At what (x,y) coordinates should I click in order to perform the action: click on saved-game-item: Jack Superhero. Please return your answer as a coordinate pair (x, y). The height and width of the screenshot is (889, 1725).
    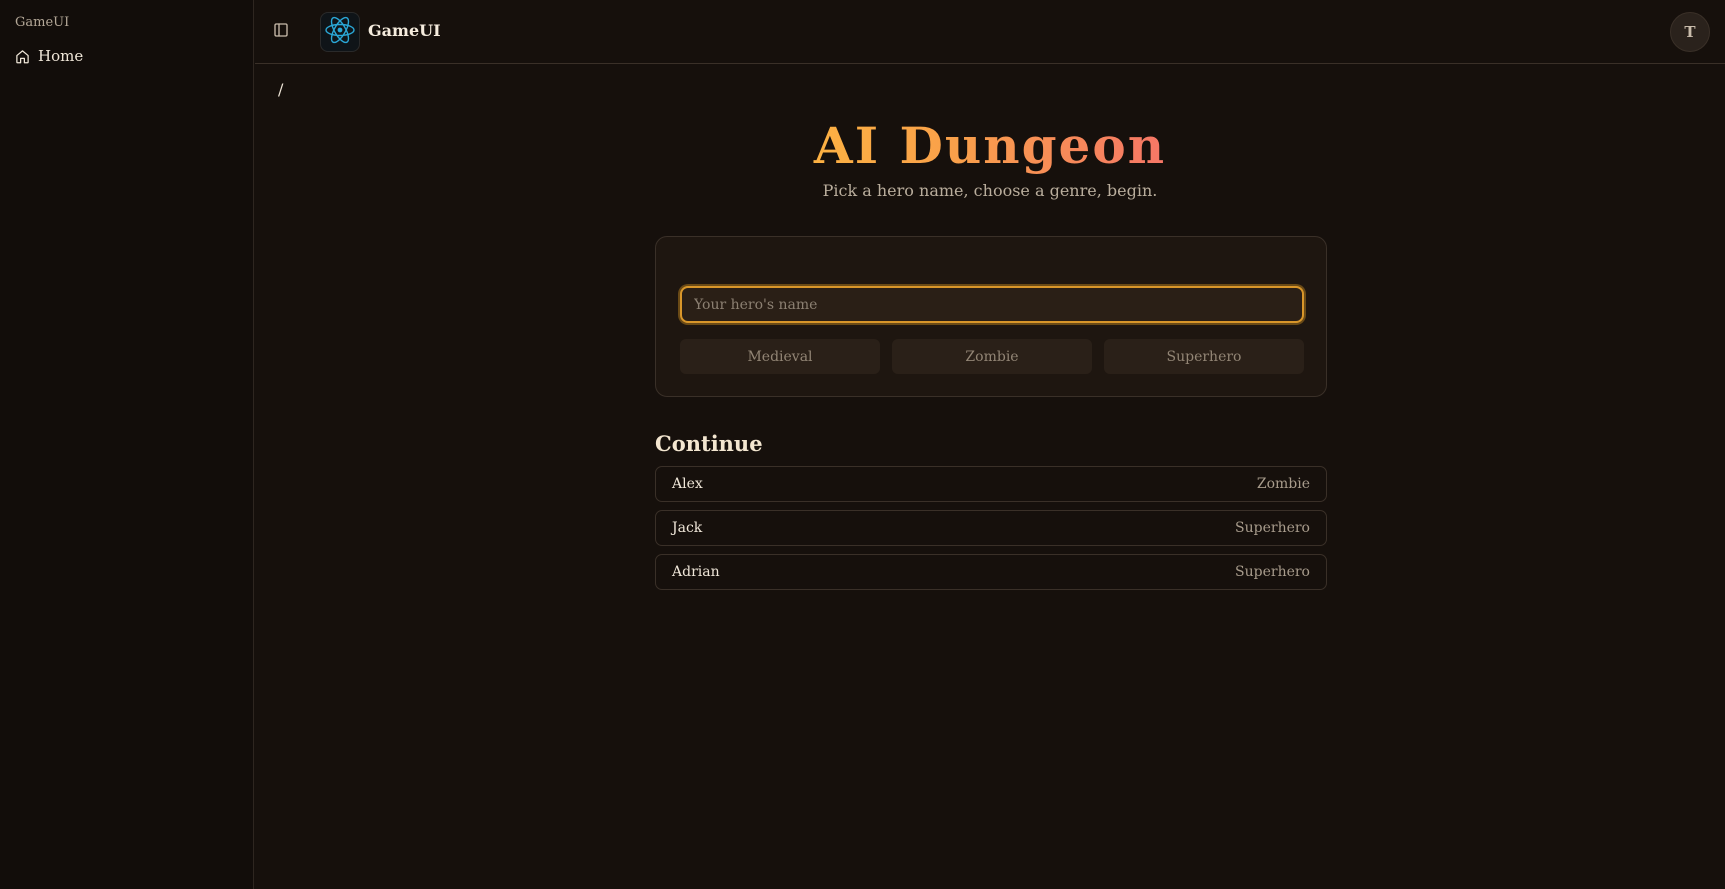
    Looking at the image, I should click on (991, 528).